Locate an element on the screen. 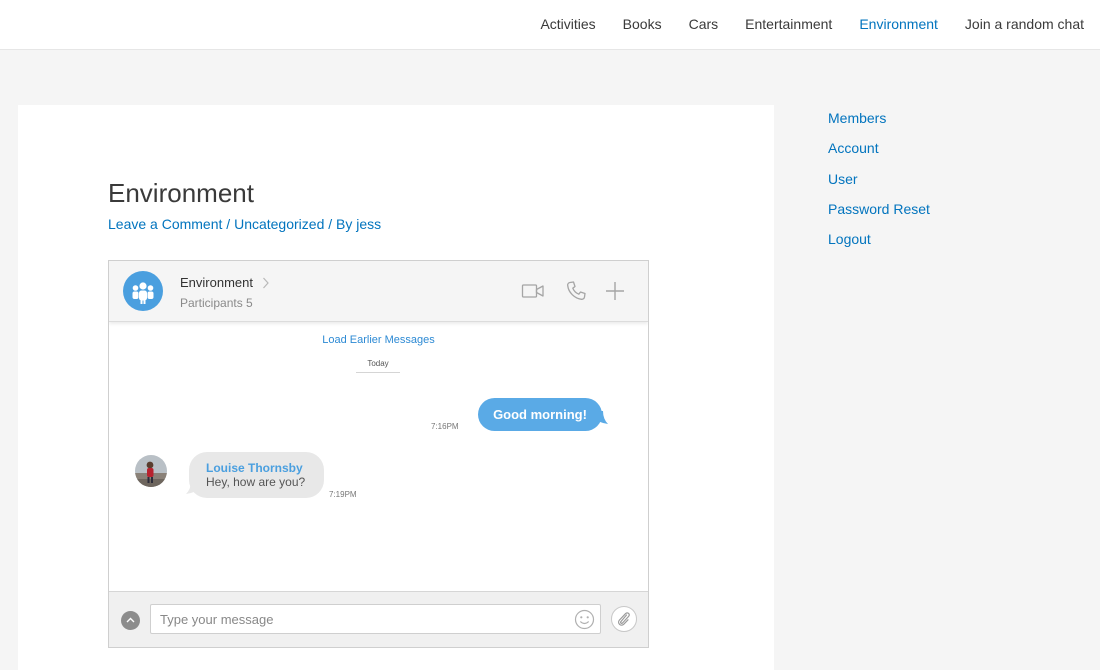 The height and width of the screenshot is (670, 1100). page-title: Environment is located at coordinates (181, 193).